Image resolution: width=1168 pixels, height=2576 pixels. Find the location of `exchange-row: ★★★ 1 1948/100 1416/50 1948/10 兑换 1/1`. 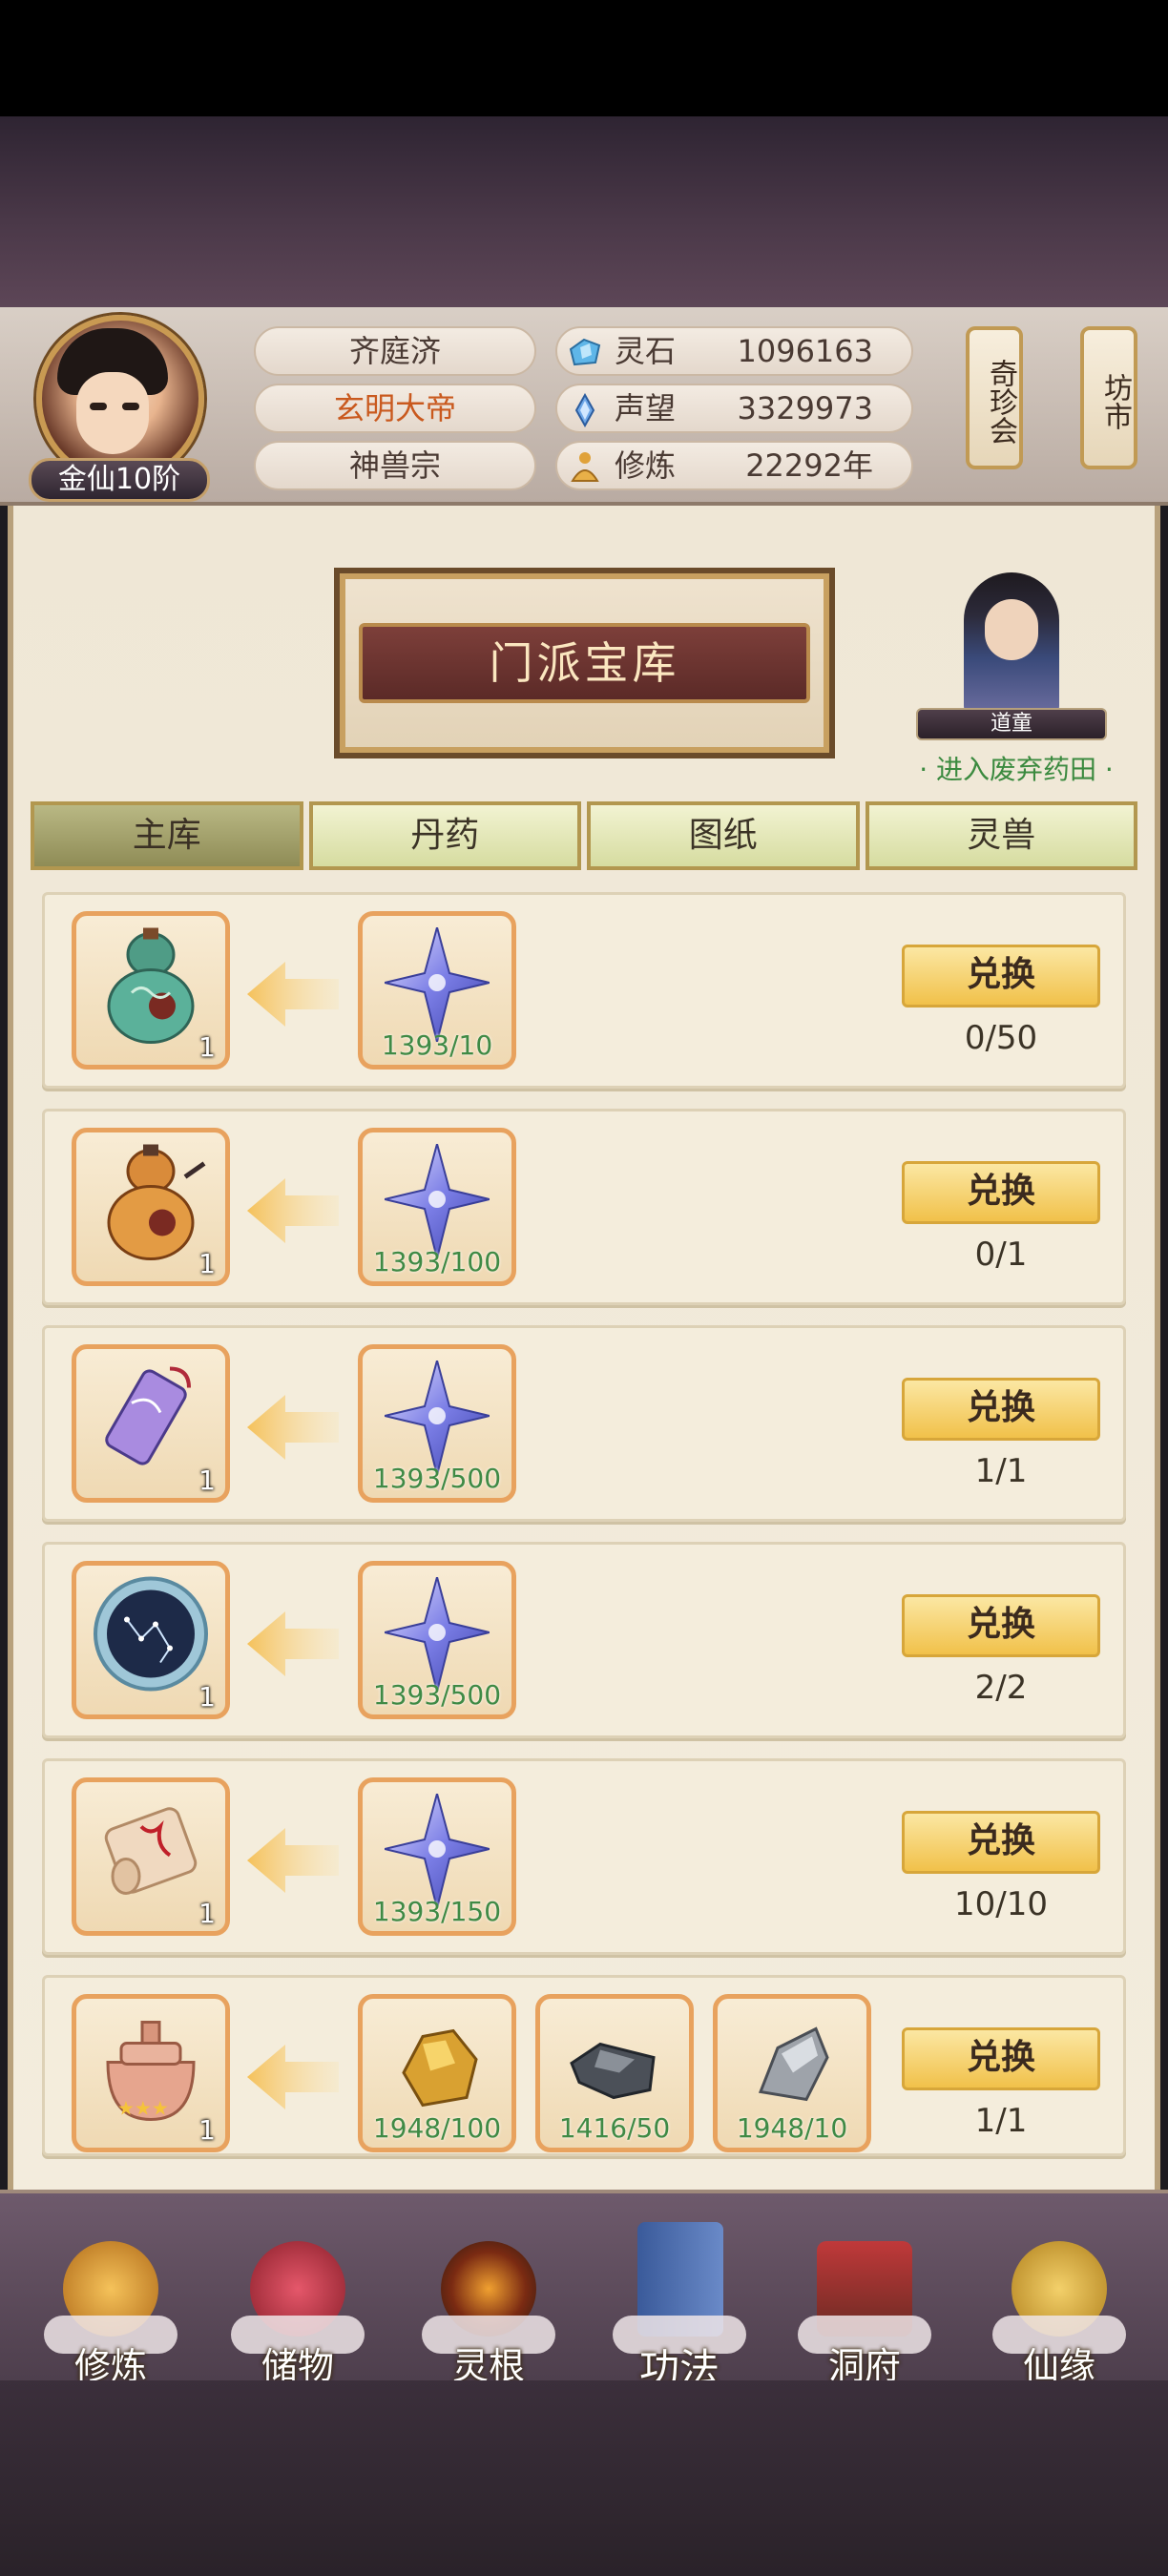

exchange-row: ★★★ 1 1948/100 1416/50 1948/10 兑换 1/1 is located at coordinates (584, 2065).